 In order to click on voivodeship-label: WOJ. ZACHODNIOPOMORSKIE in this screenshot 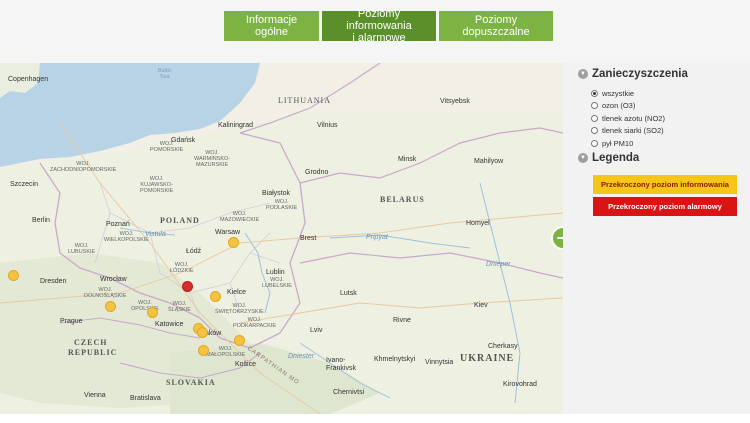, I will do `click(83, 167)`.